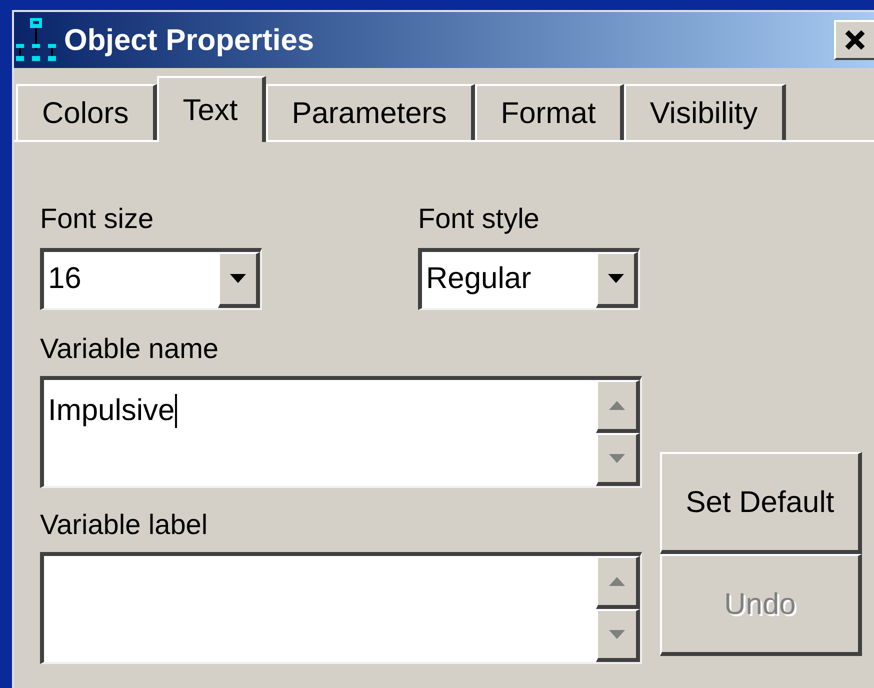 This screenshot has height=688, width=874. Describe the element at coordinates (370, 112) in the screenshot. I see `tab: Parameters` at that location.